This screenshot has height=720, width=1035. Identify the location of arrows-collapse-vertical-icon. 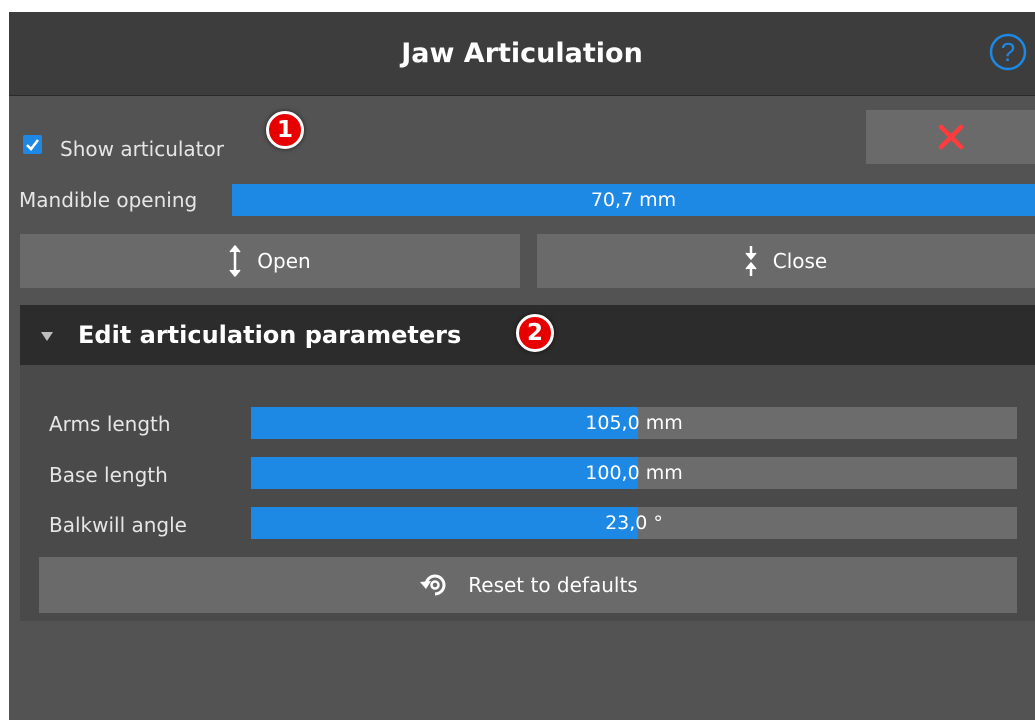
(751, 261).